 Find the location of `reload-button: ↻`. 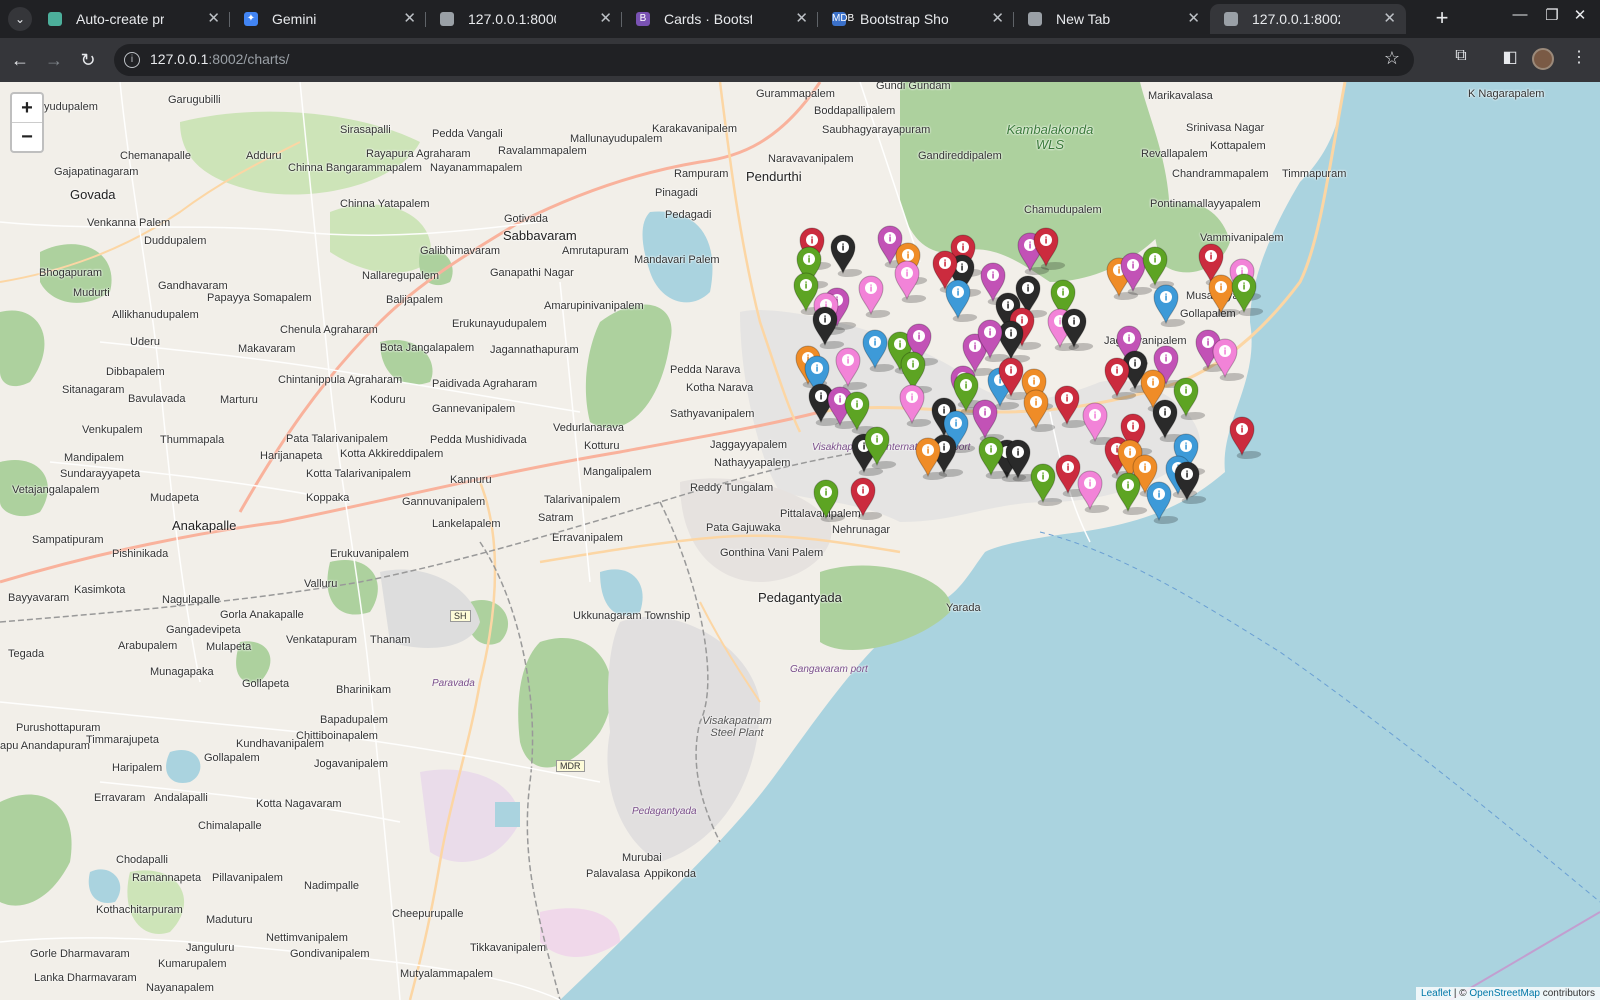

reload-button: ↻ is located at coordinates (88, 60).